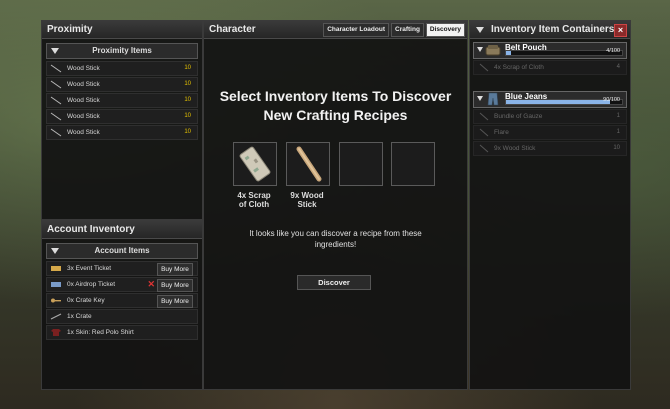  Describe the element at coordinates (558, 102) in the screenshot. I see `blue-jeans-capacity-fill` at that location.